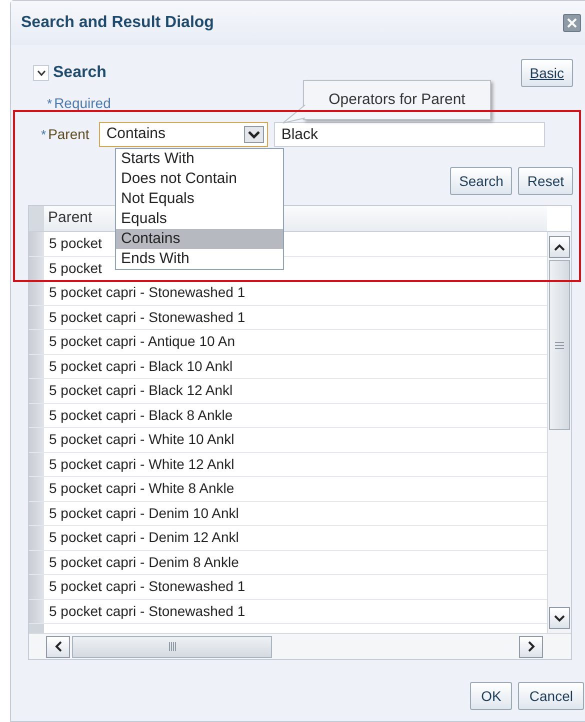 The height and width of the screenshot is (722, 585). Describe the element at coordinates (144, 562) in the screenshot. I see `table-cell-text: 5 pocket capri - Denim 8 Ankle` at that location.